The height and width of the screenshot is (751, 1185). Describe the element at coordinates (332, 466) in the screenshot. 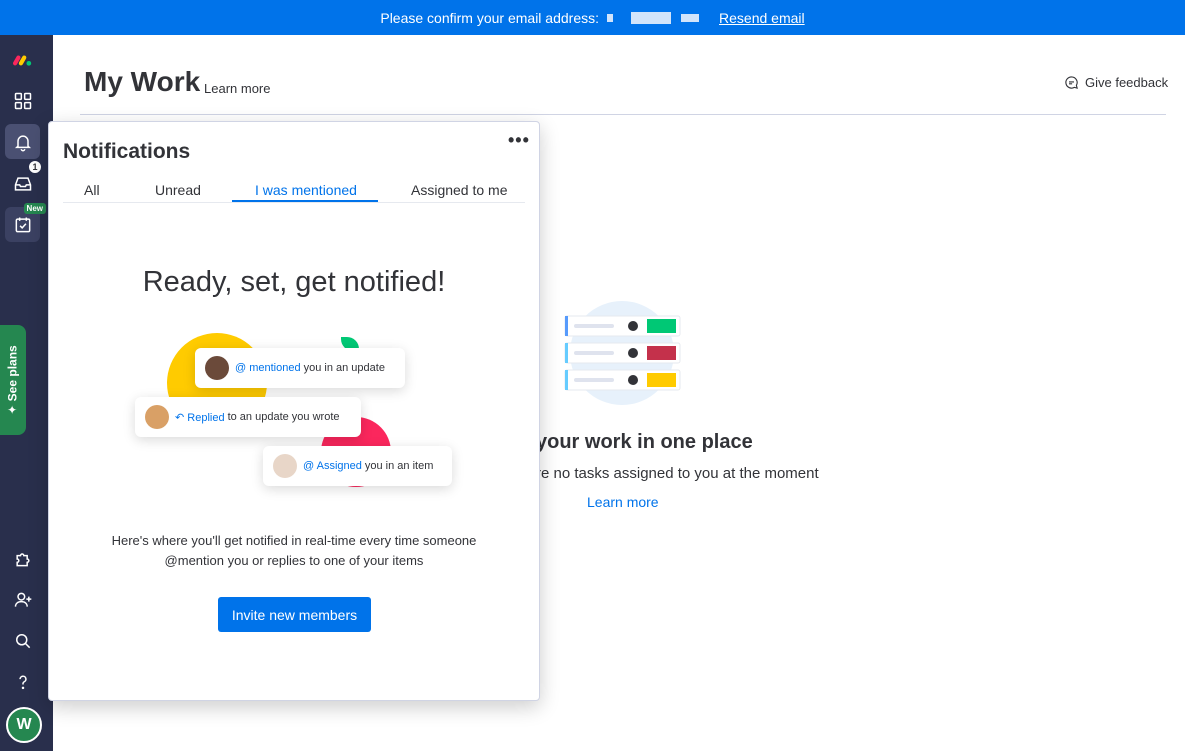

I see `card-action: @ Assigned` at that location.